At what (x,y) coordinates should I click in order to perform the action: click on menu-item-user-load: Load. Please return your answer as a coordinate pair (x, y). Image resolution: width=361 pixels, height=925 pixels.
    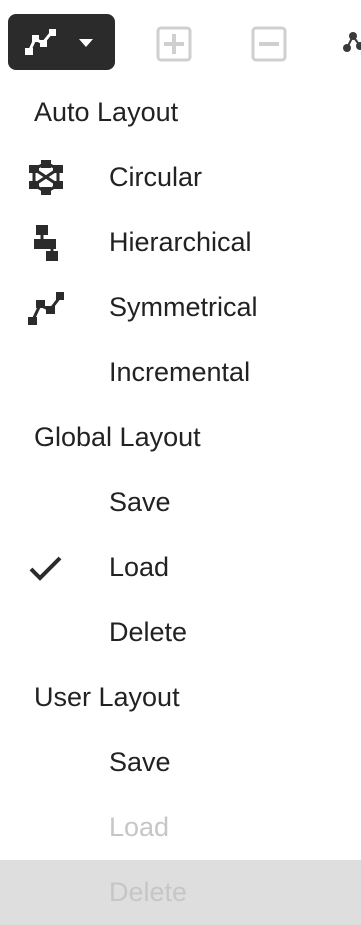
    Looking at the image, I should click on (180, 827).